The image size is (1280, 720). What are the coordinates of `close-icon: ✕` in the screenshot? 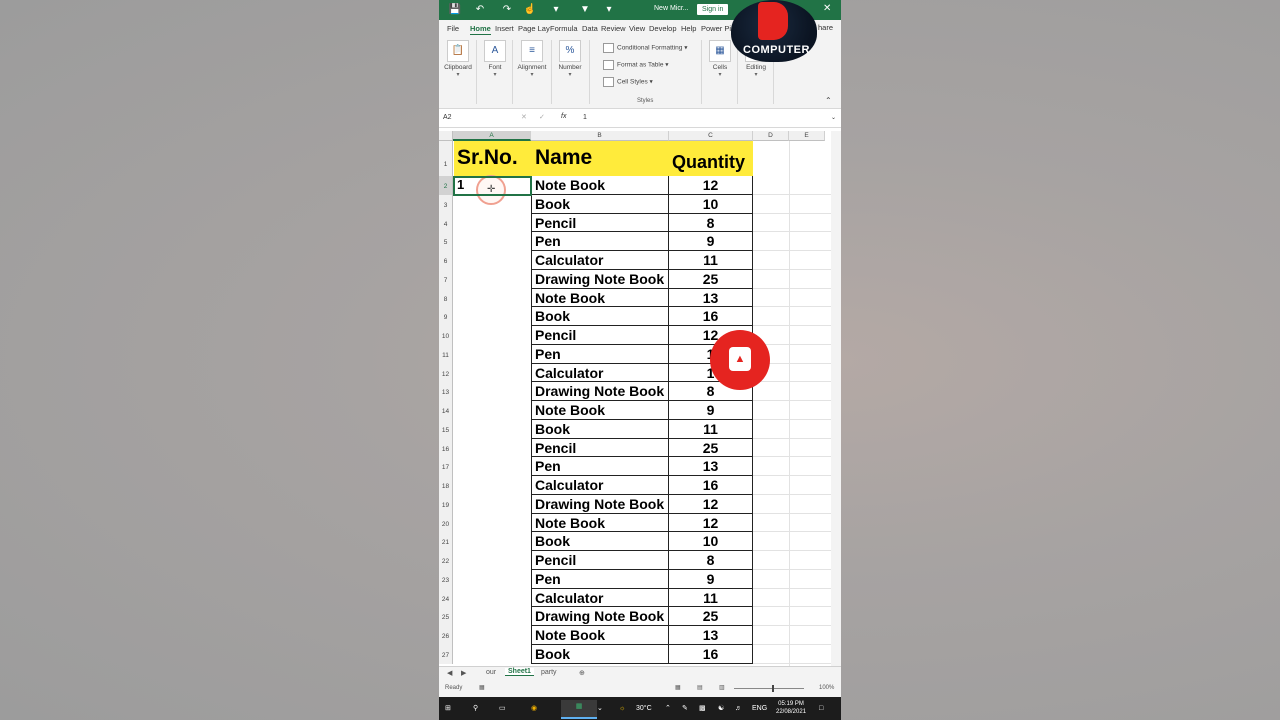 It's located at (827, 8).